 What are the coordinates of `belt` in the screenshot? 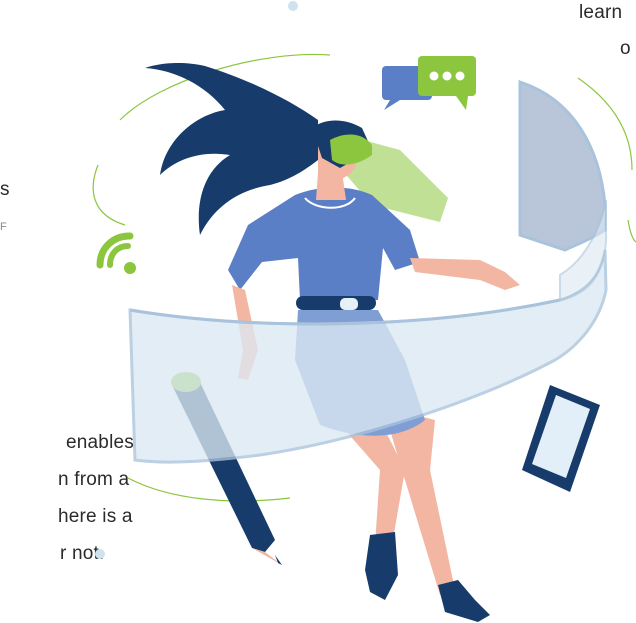 It's located at (336, 303).